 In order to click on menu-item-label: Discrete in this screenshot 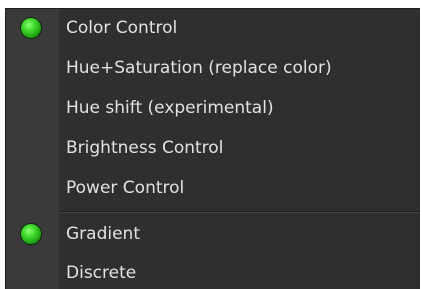, I will do `click(101, 273)`.